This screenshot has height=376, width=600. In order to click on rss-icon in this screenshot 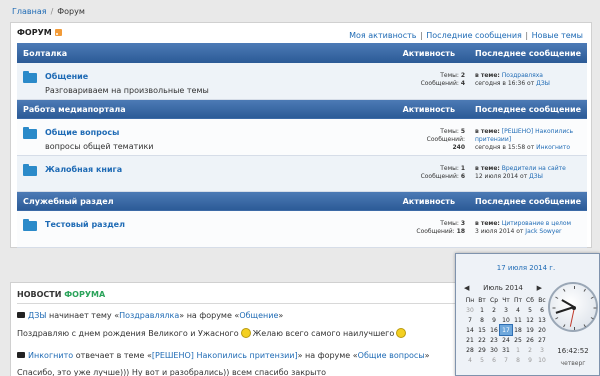, I will do `click(58, 32)`.